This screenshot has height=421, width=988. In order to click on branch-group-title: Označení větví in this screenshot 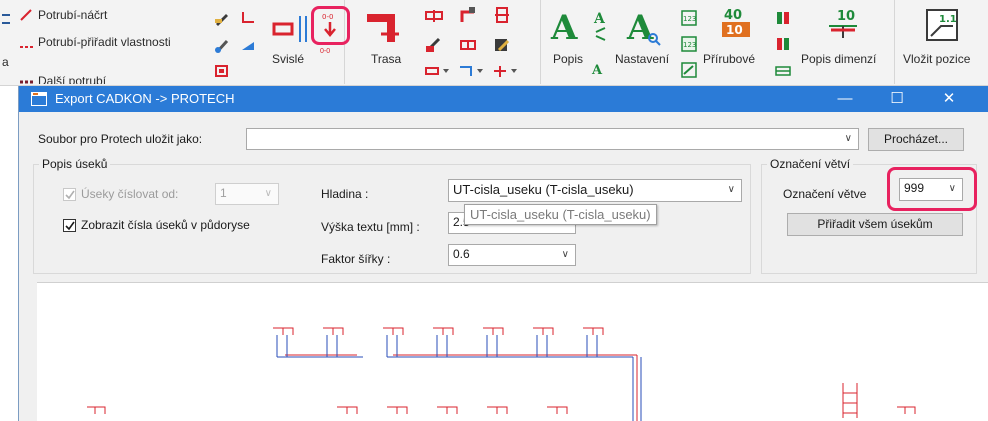, I will do `click(810, 164)`.